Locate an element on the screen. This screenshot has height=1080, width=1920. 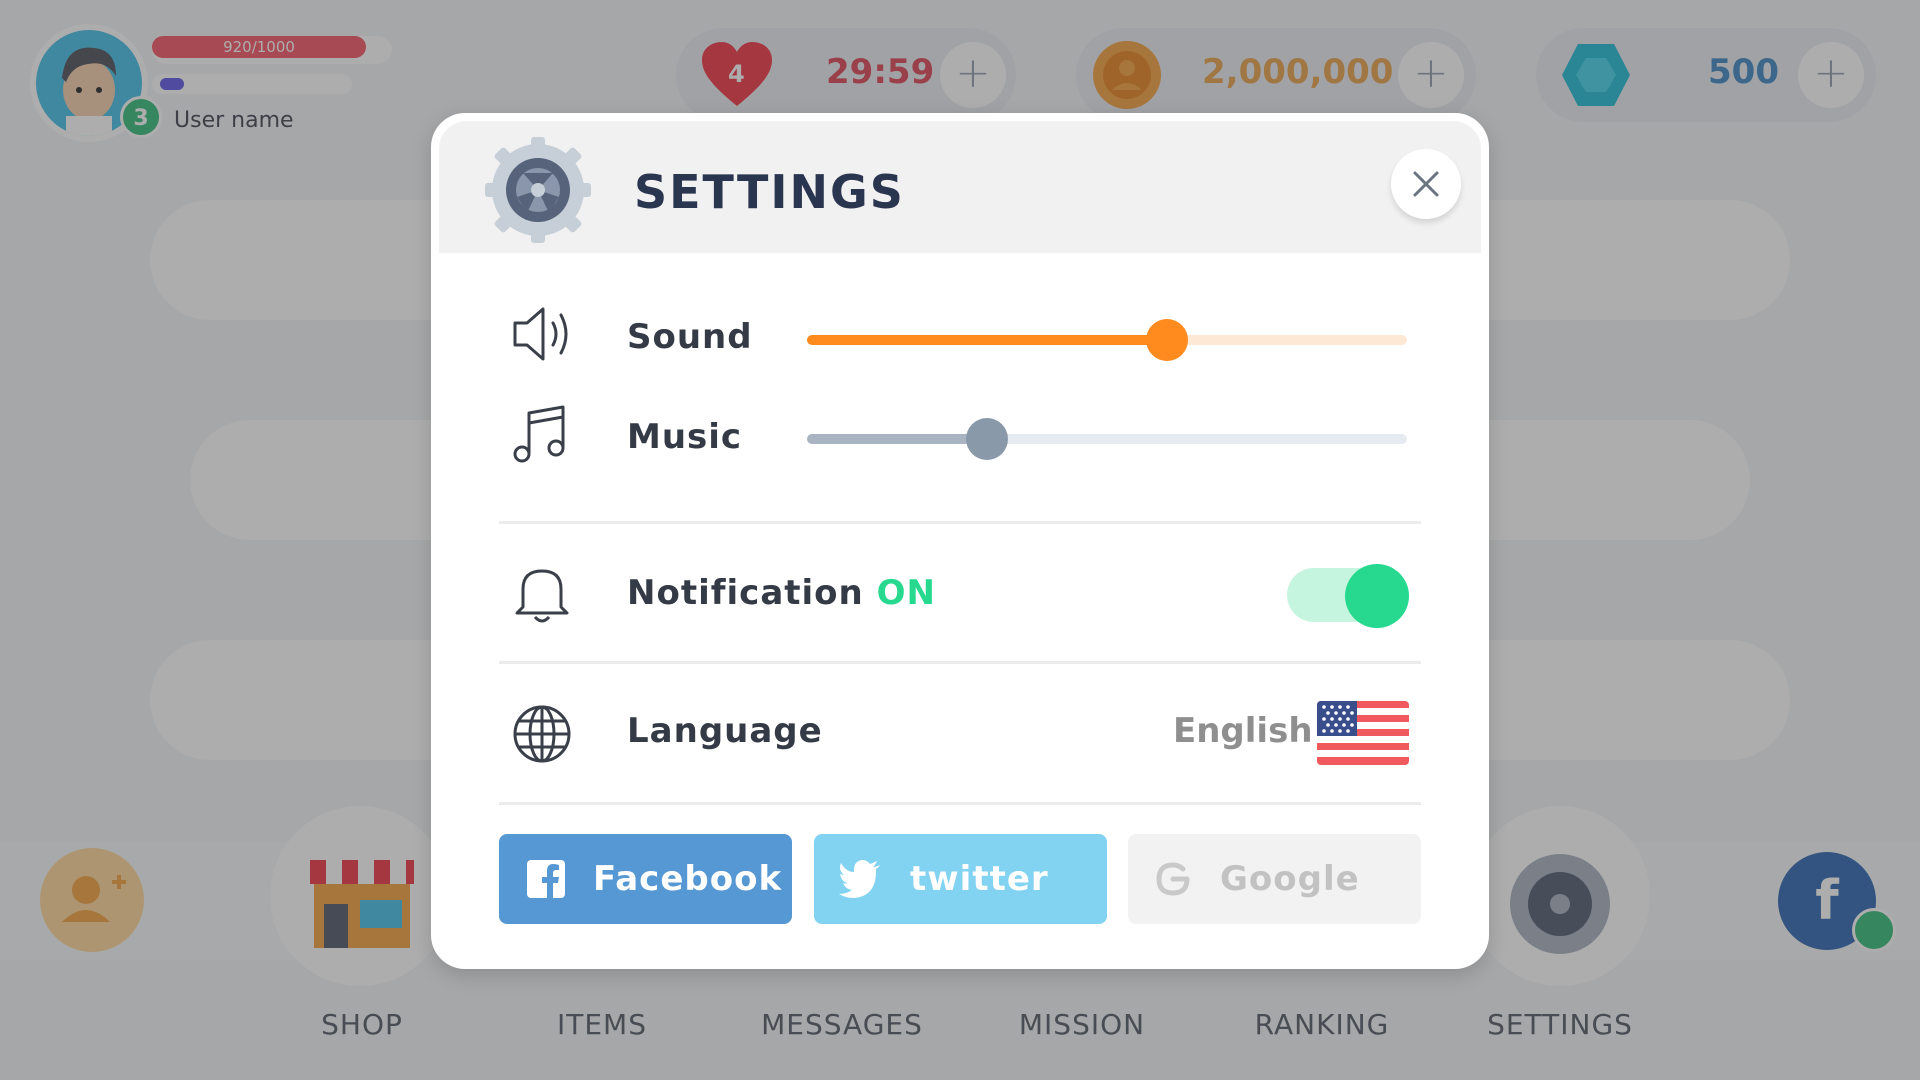
google-label: Google is located at coordinates (1290, 879).